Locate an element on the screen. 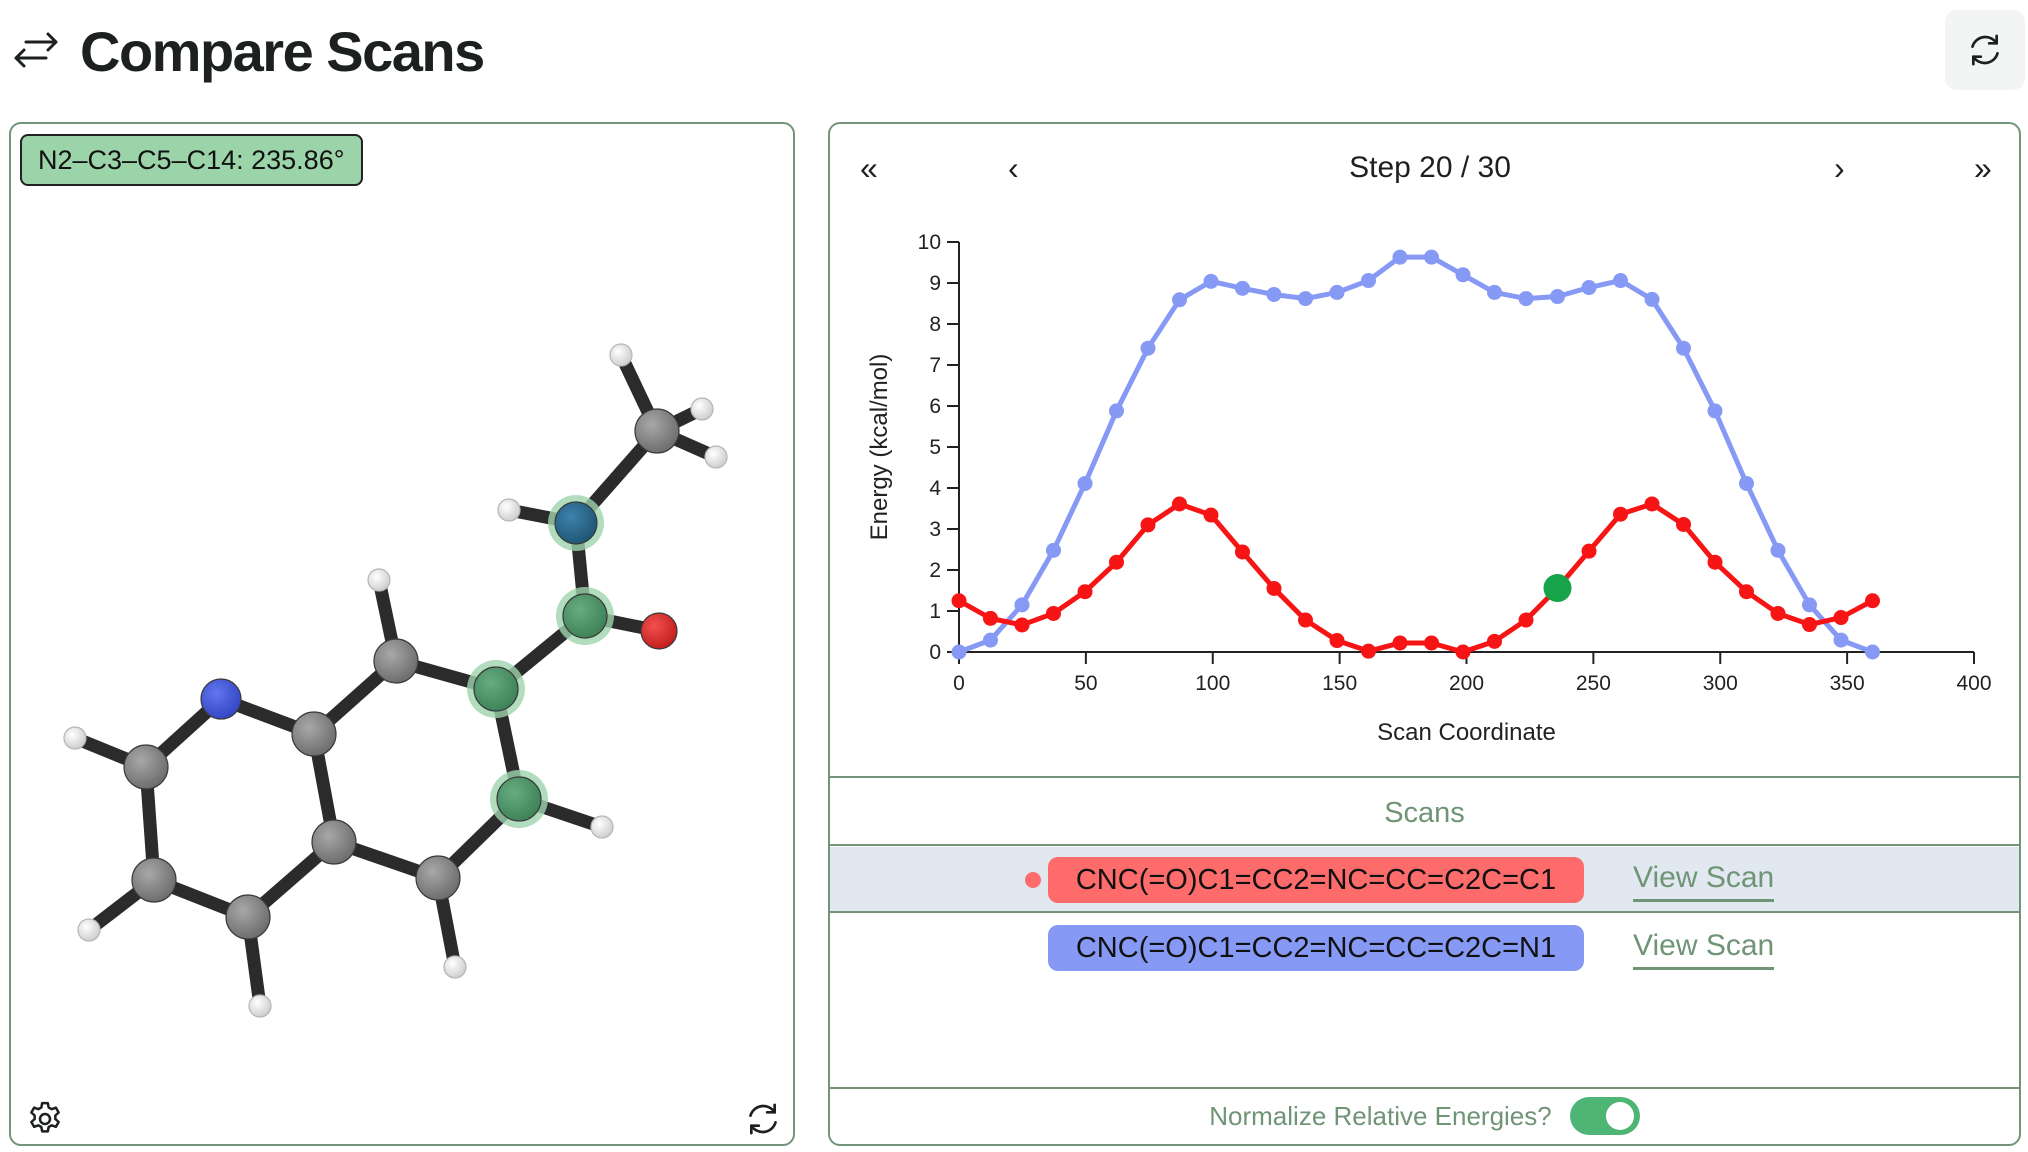 This screenshot has width=2028, height=1152. scan-row: CNC(=O)C1=CC2=NC=CC=C2C=C1 View Scan is located at coordinates (1424, 880).